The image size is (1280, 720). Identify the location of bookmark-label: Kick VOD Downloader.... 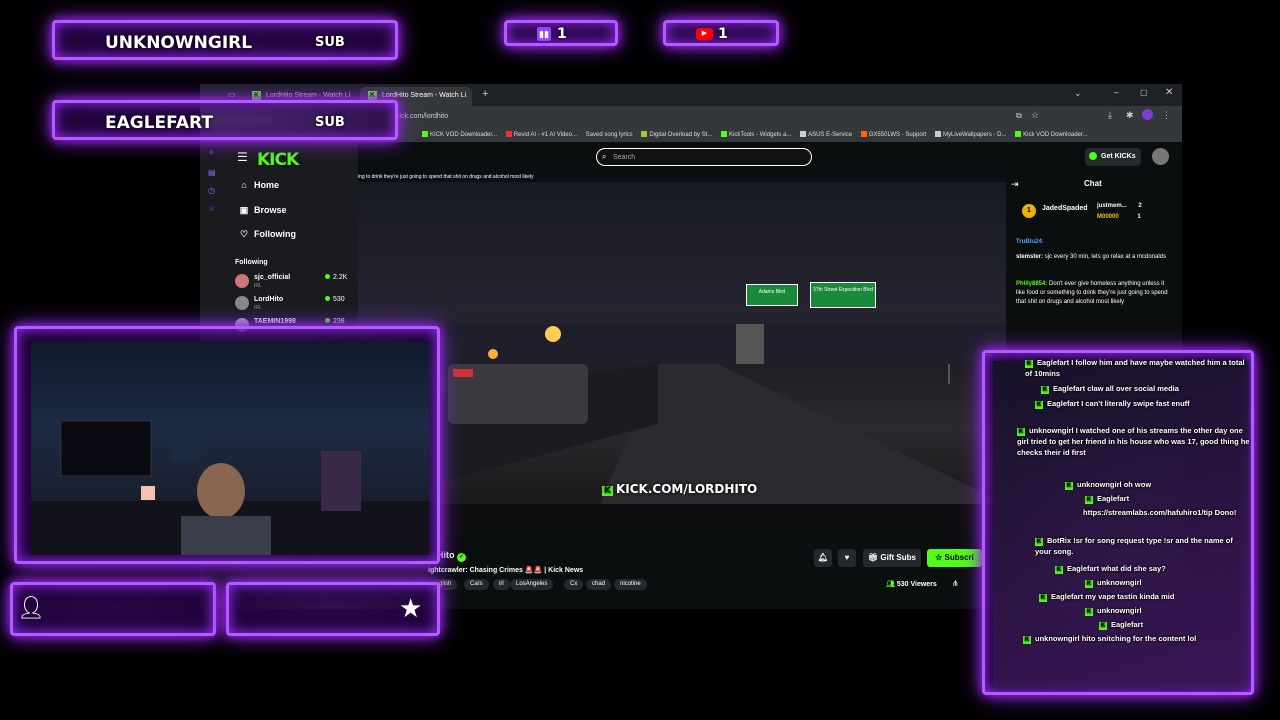
(1055, 135).